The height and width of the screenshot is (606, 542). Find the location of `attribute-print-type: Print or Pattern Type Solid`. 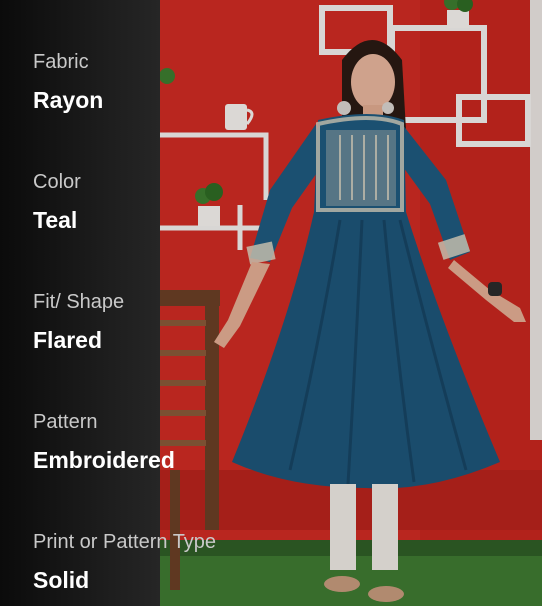

attribute-print-type: Print or Pattern Type Solid is located at coordinates (124, 562).